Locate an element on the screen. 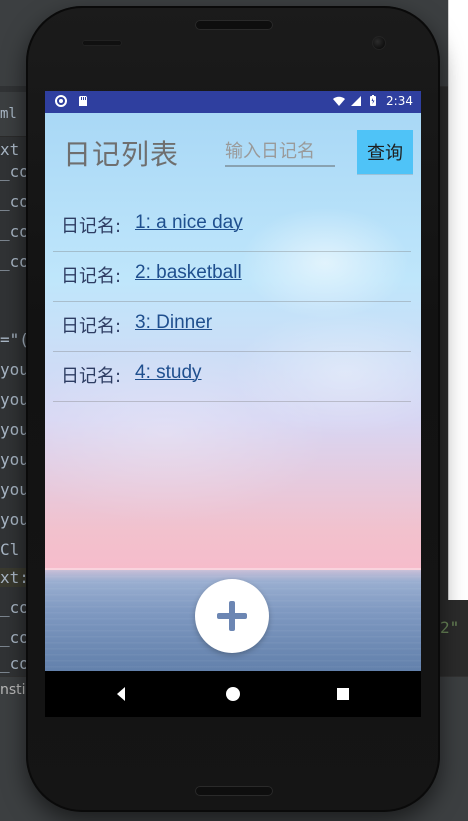 This screenshot has height=821, width=468. ide-code-line: xt is located at coordinates (9, 149).